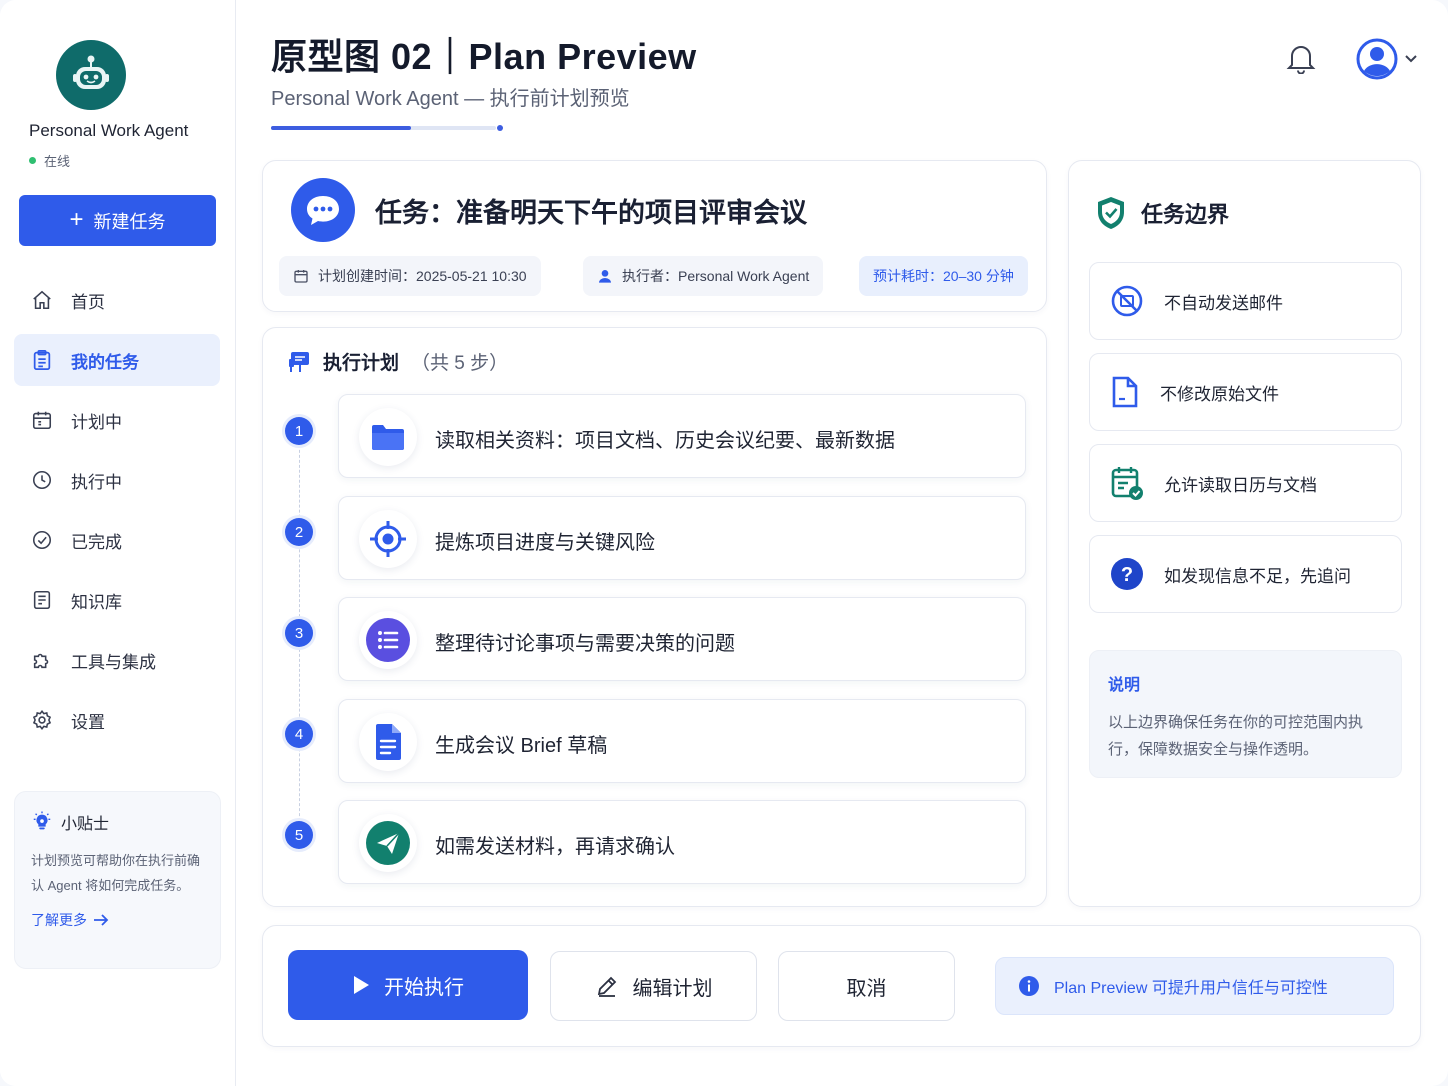 Image resolution: width=1448 pixels, height=1086 pixels. I want to click on target-icon, so click(388, 539).